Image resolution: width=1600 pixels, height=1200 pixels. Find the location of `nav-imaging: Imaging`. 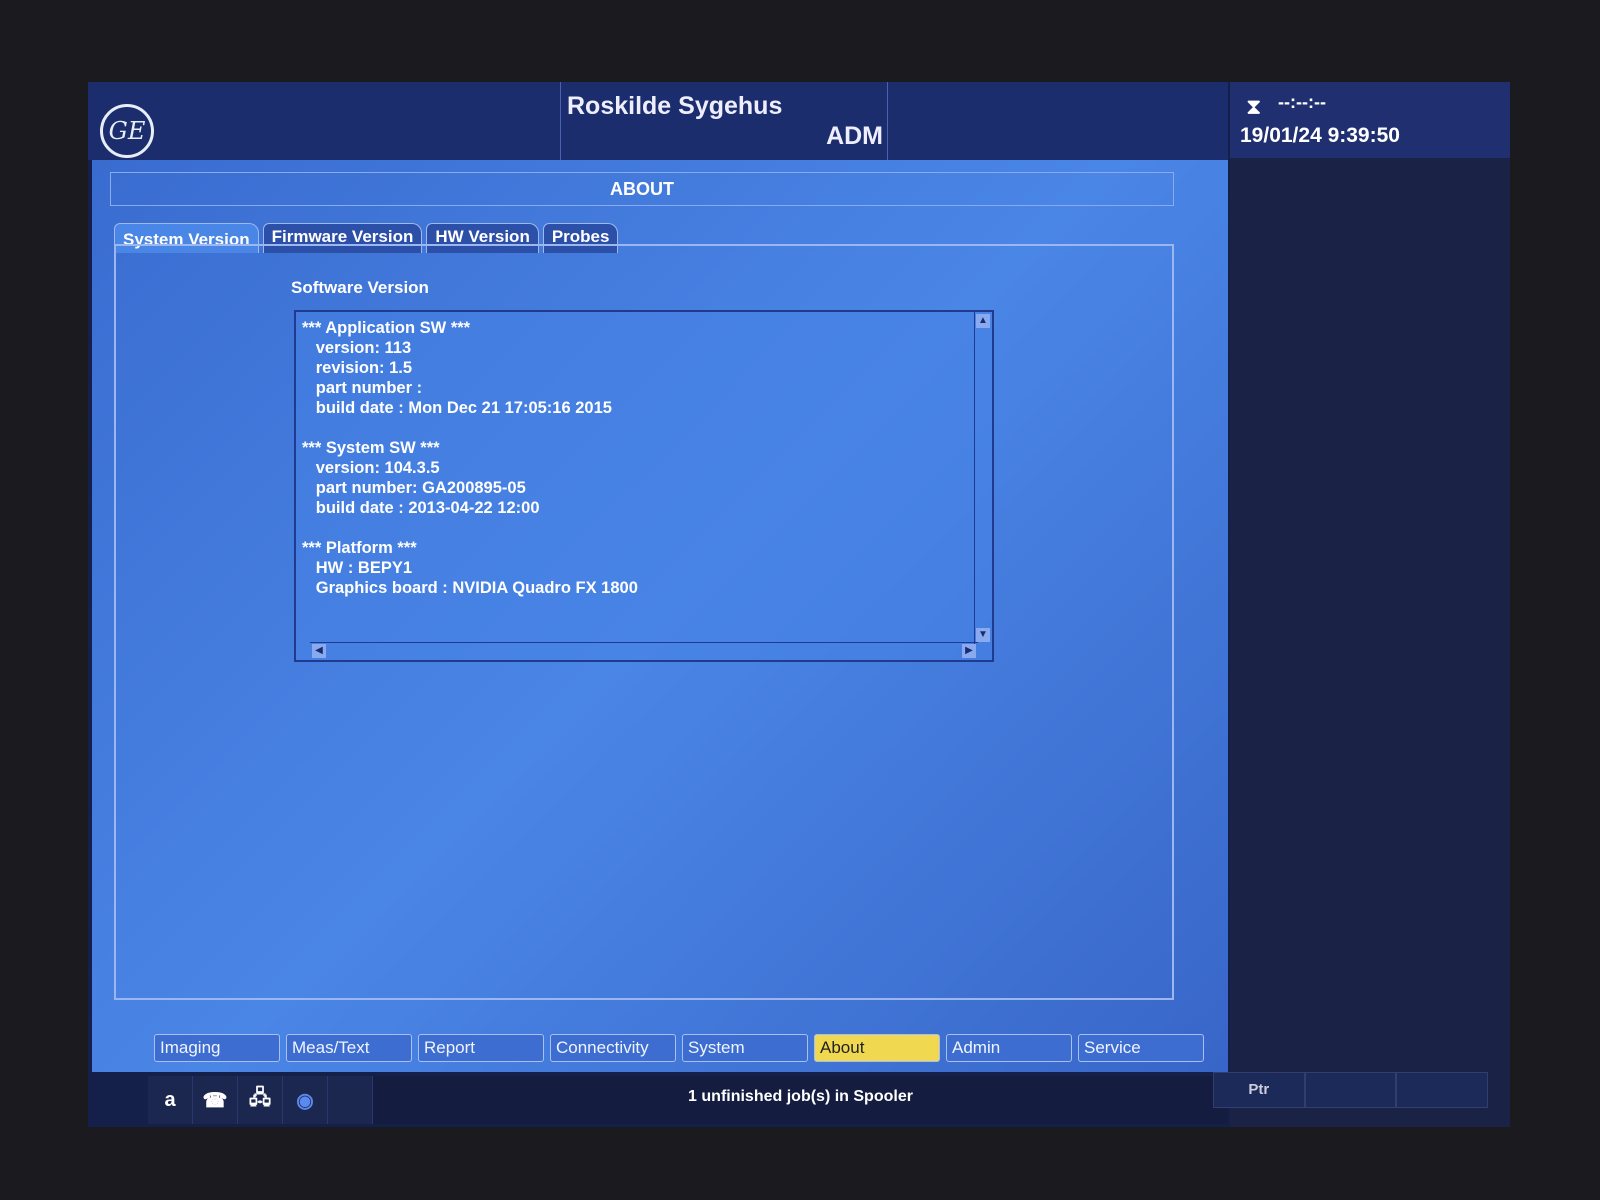

nav-imaging: Imaging is located at coordinates (217, 1048).